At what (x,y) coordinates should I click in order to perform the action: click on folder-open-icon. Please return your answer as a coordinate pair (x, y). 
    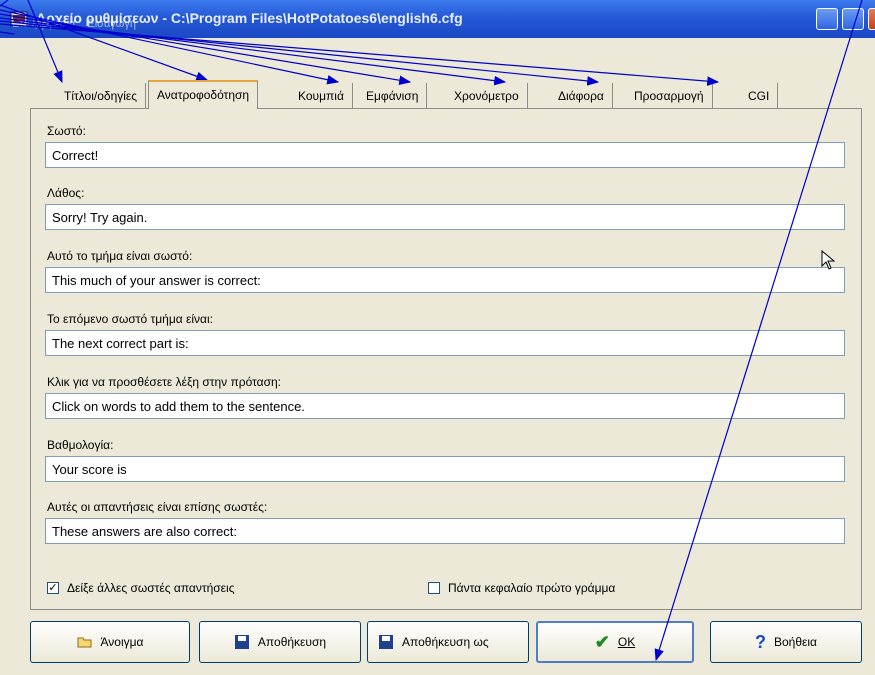
    Looking at the image, I should click on (84, 642).